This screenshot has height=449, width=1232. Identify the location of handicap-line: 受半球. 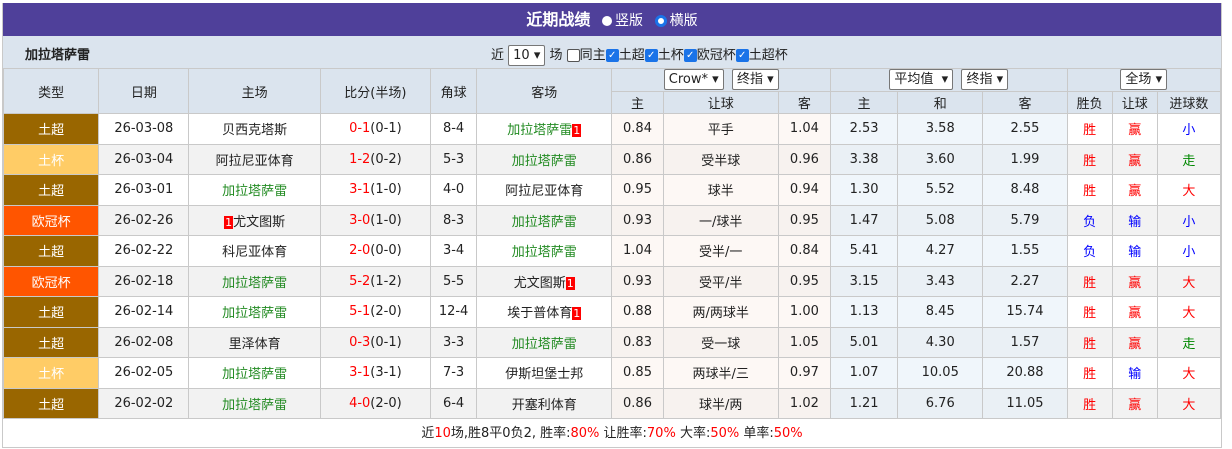
(720, 159).